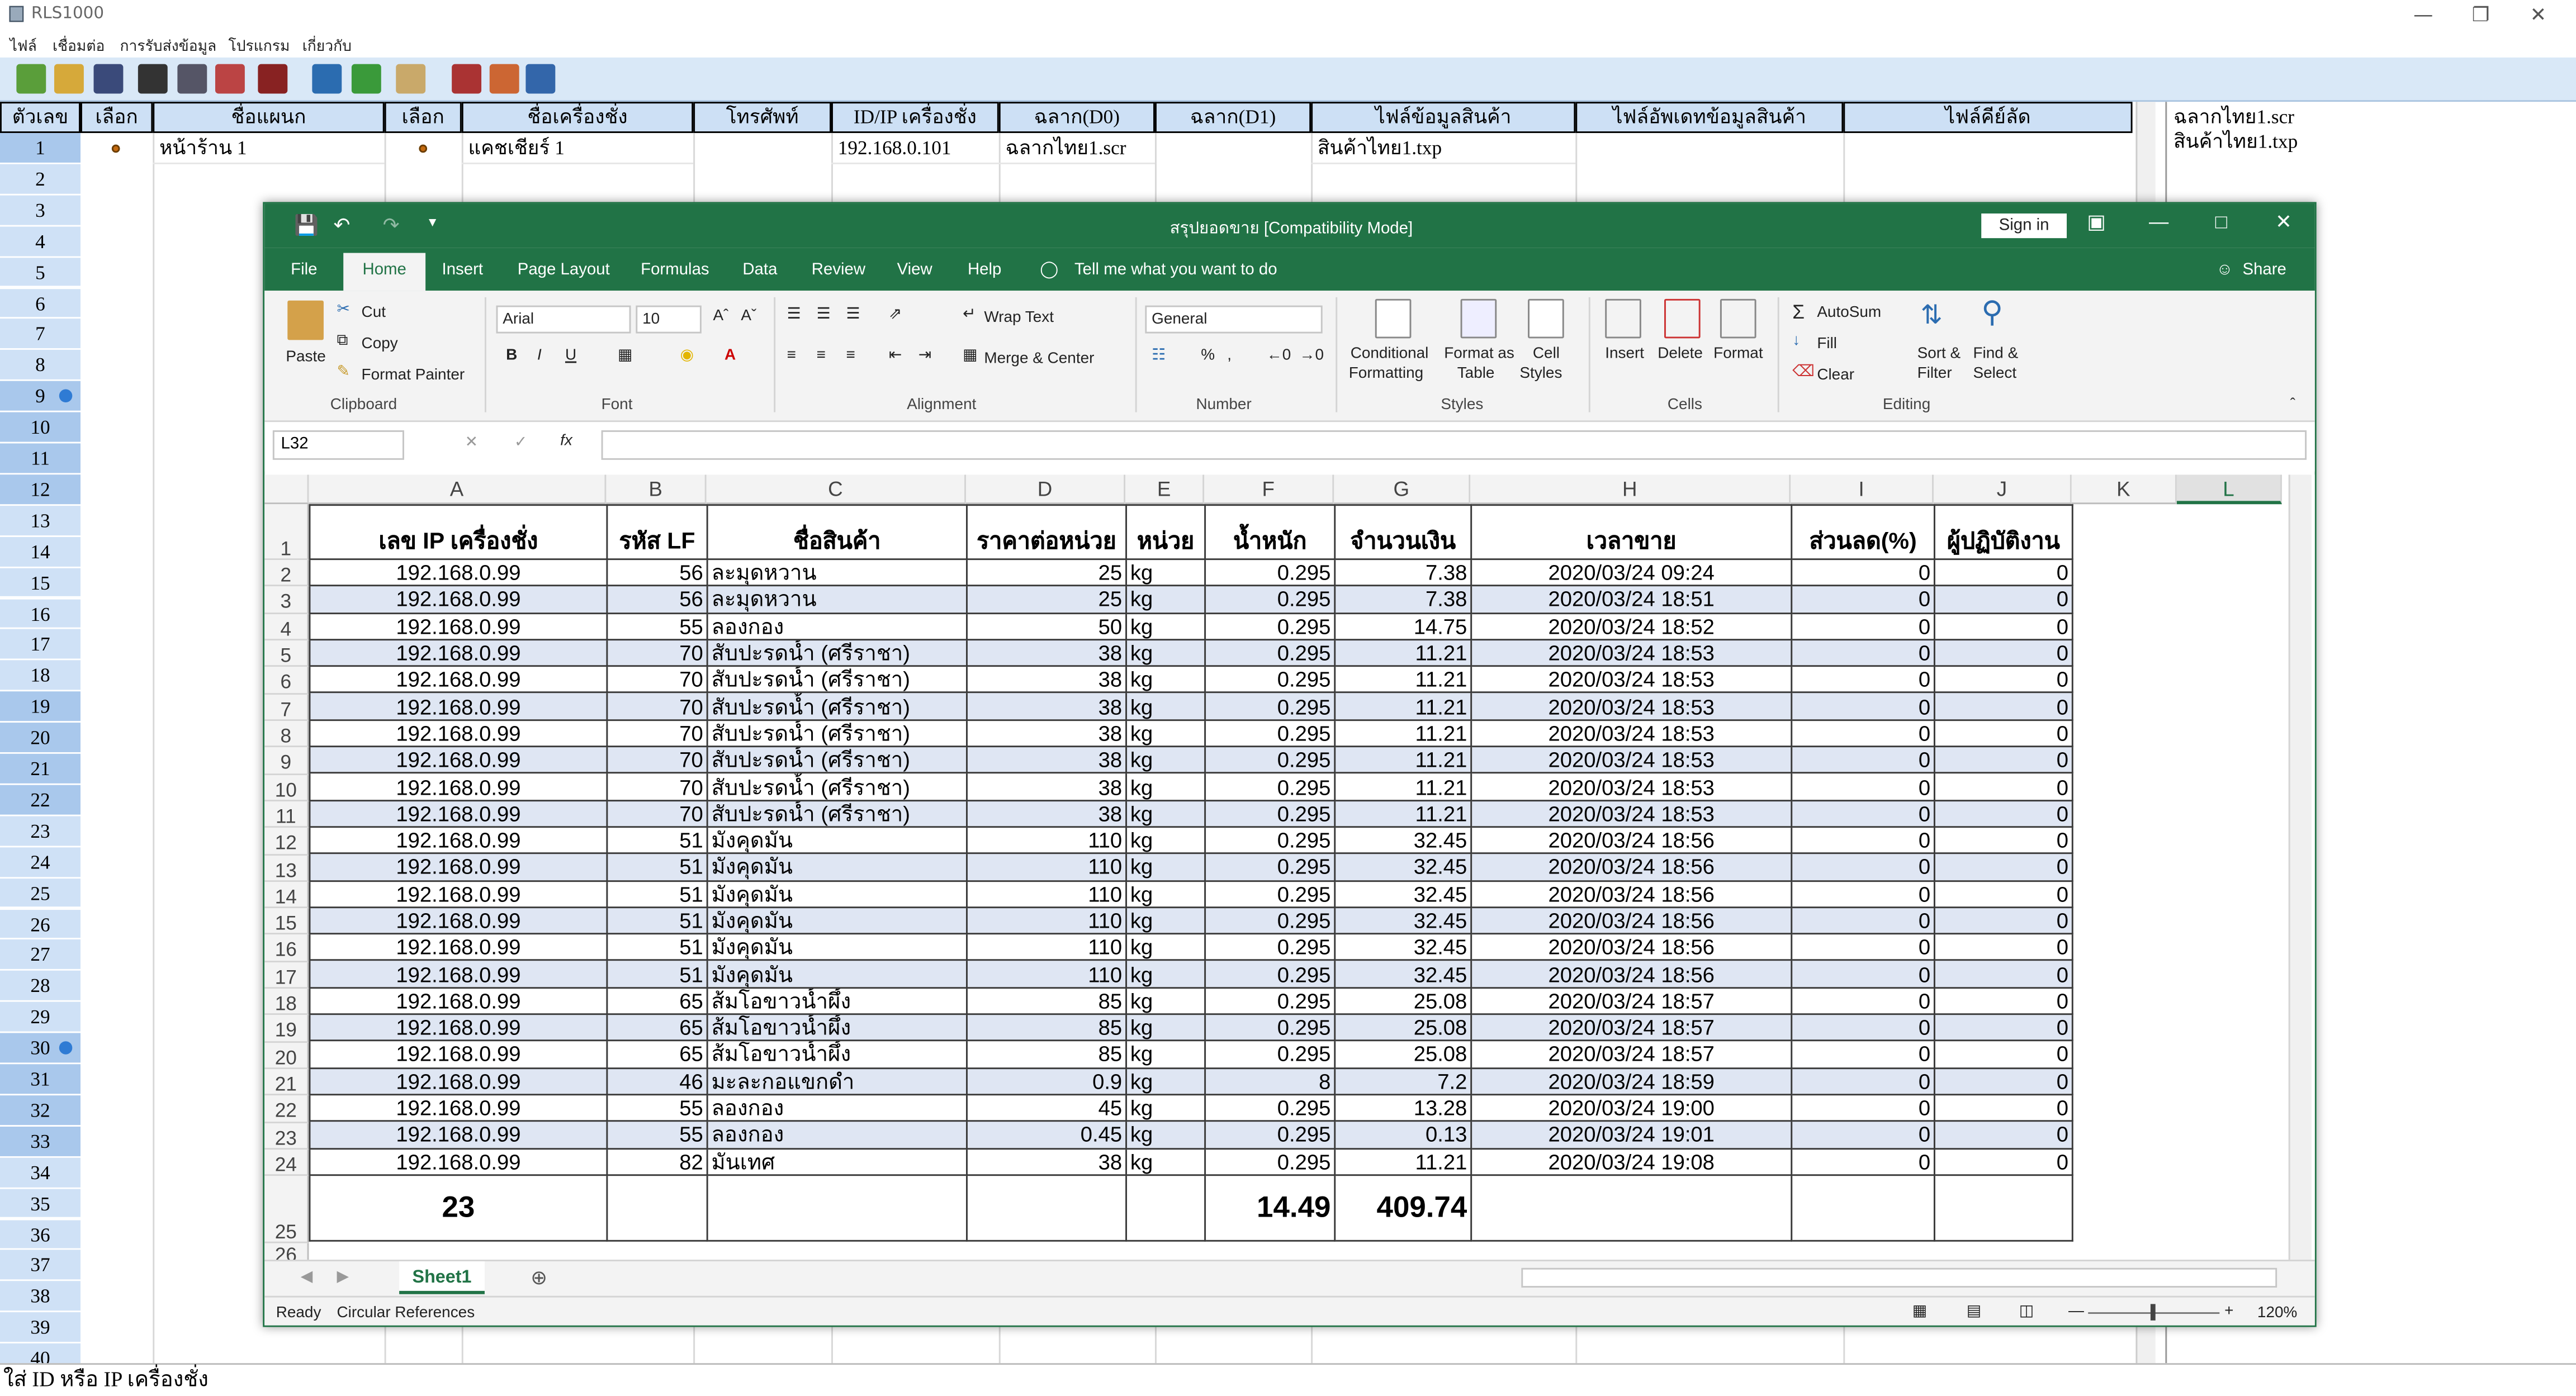 This screenshot has width=2576, height=1396. Describe the element at coordinates (1208, 355) in the screenshot. I see `percent-icon: %` at that location.